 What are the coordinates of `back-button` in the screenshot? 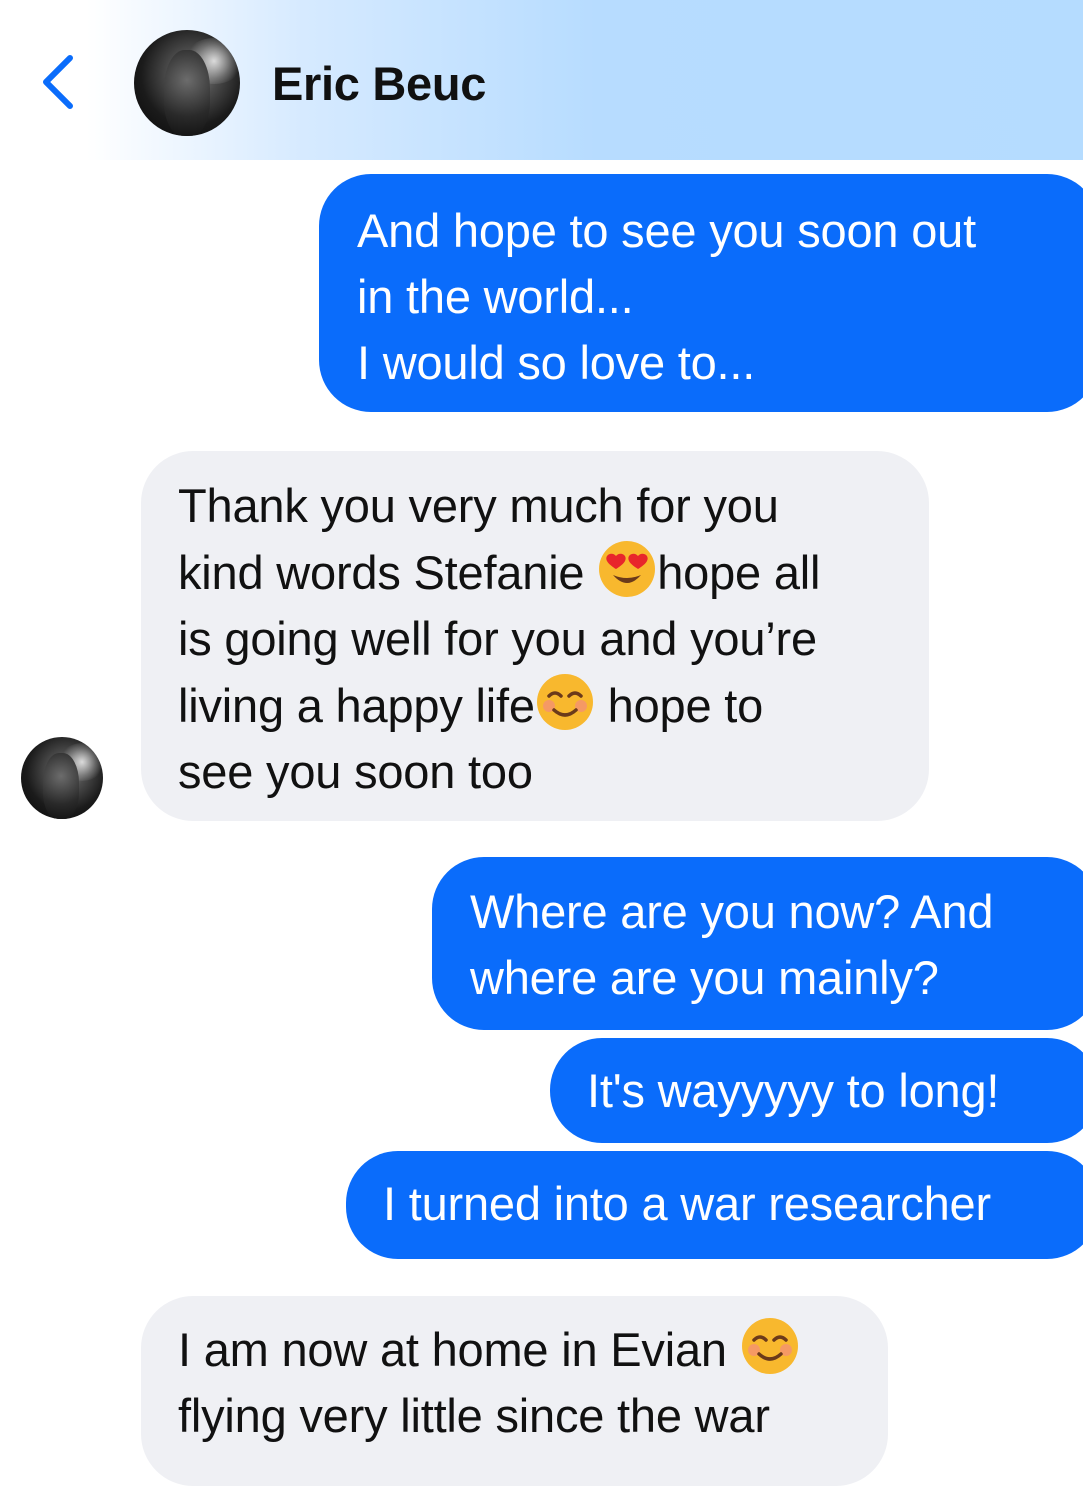 It's located at (60, 82).